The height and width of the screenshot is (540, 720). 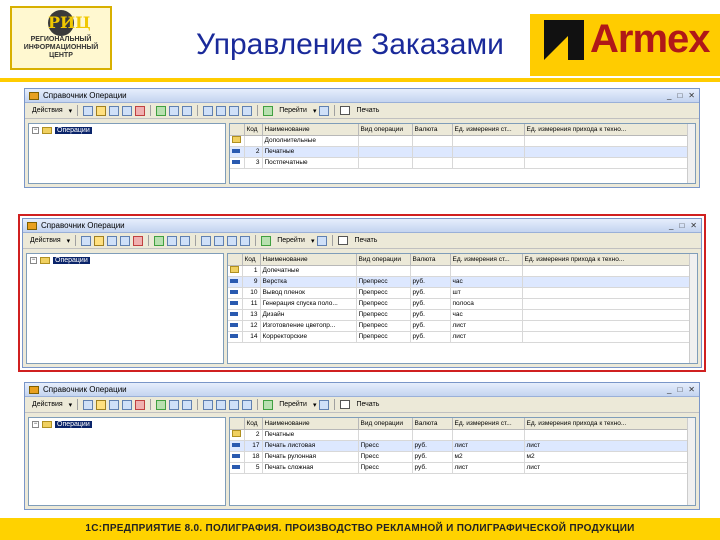 What do you see at coordinates (462, 293) in the screenshot?
I see `table-row: 10 Вывод пленок Препресс руб. шт` at bounding box center [462, 293].